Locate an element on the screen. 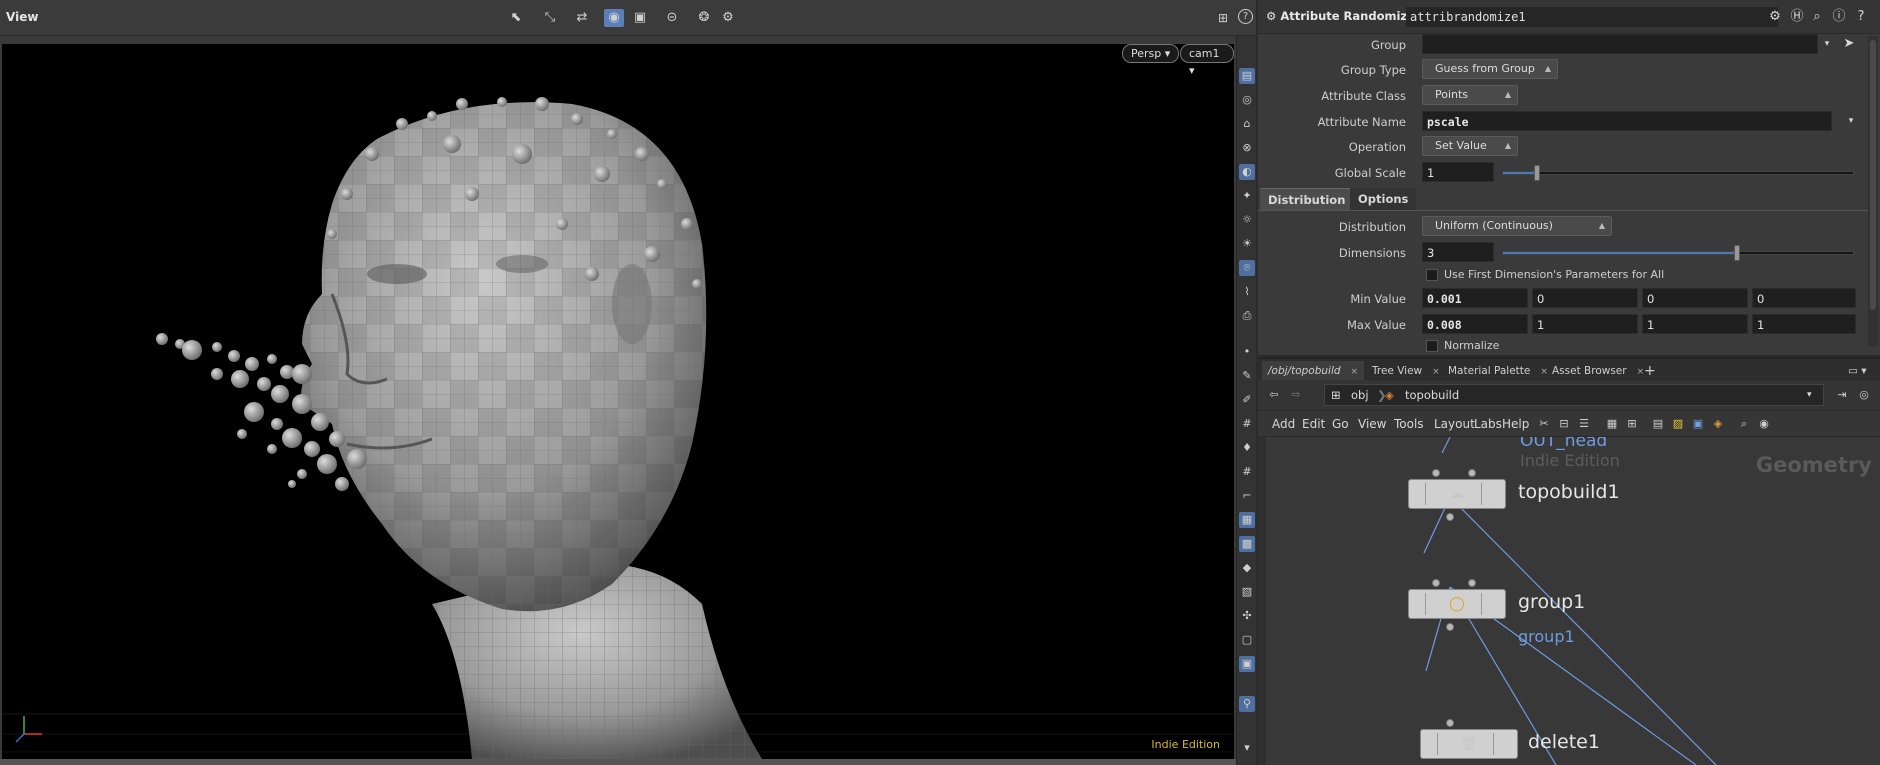 The image size is (1880, 765). dimensions-field: 3 is located at coordinates (1458, 252).